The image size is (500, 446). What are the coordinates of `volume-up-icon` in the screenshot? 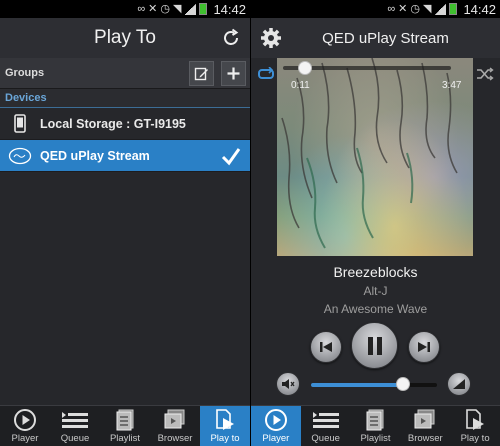 It's located at (459, 384).